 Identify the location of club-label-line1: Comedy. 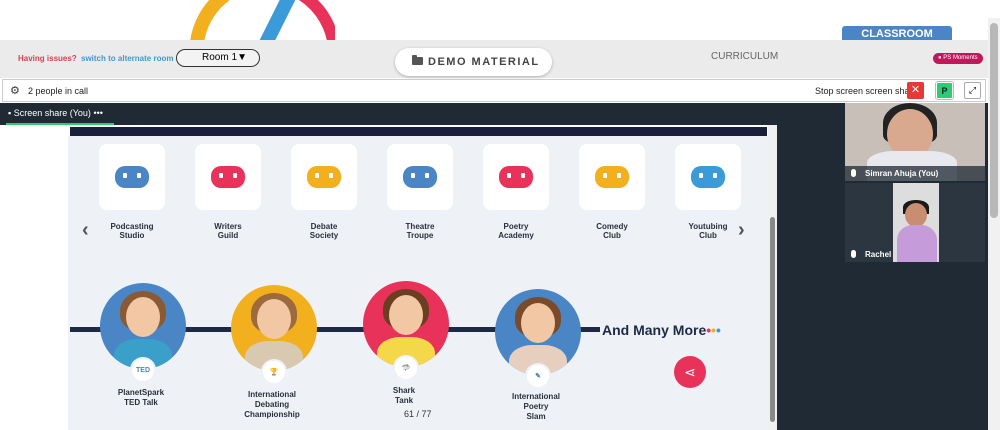
(612, 226).